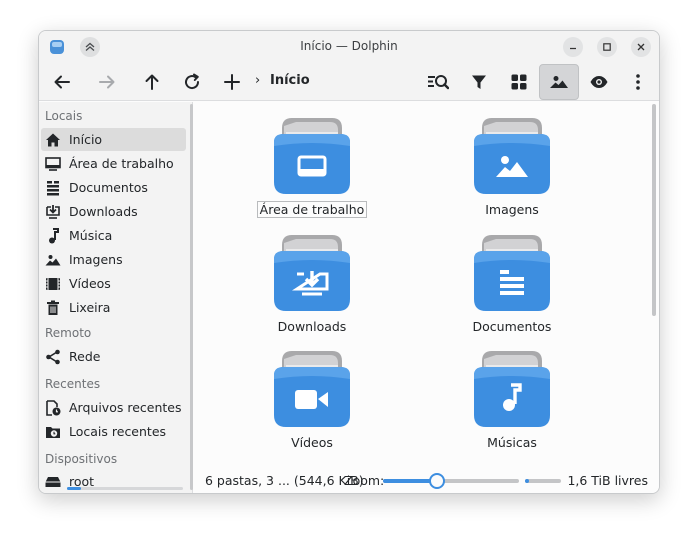 The image size is (698, 540). What do you see at coordinates (113, 235) in the screenshot?
I see `sidebar-item-musica: Música` at bounding box center [113, 235].